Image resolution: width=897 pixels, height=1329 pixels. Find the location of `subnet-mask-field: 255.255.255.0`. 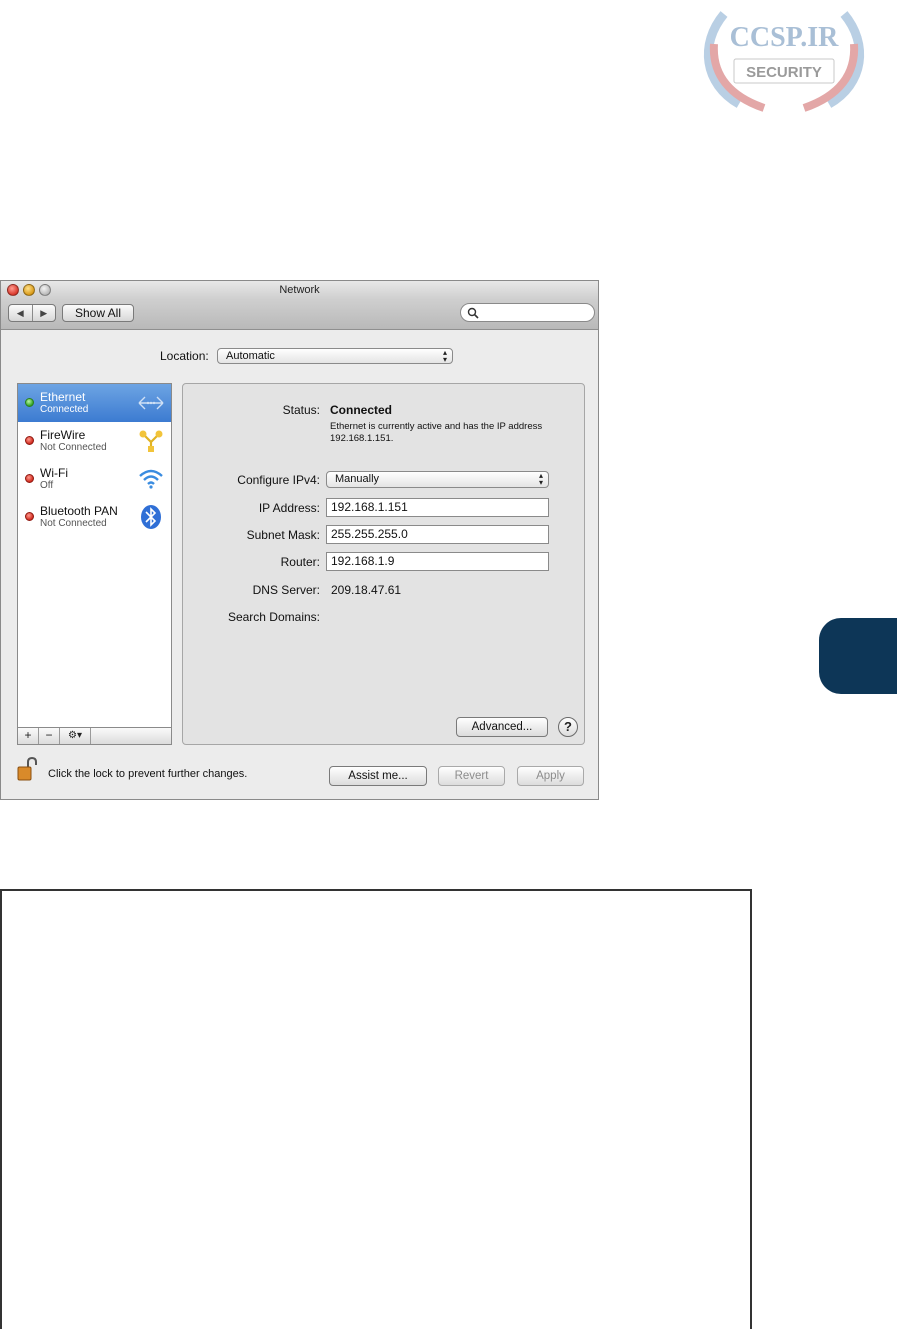

subnet-mask-field: 255.255.255.0 is located at coordinates (437, 534).